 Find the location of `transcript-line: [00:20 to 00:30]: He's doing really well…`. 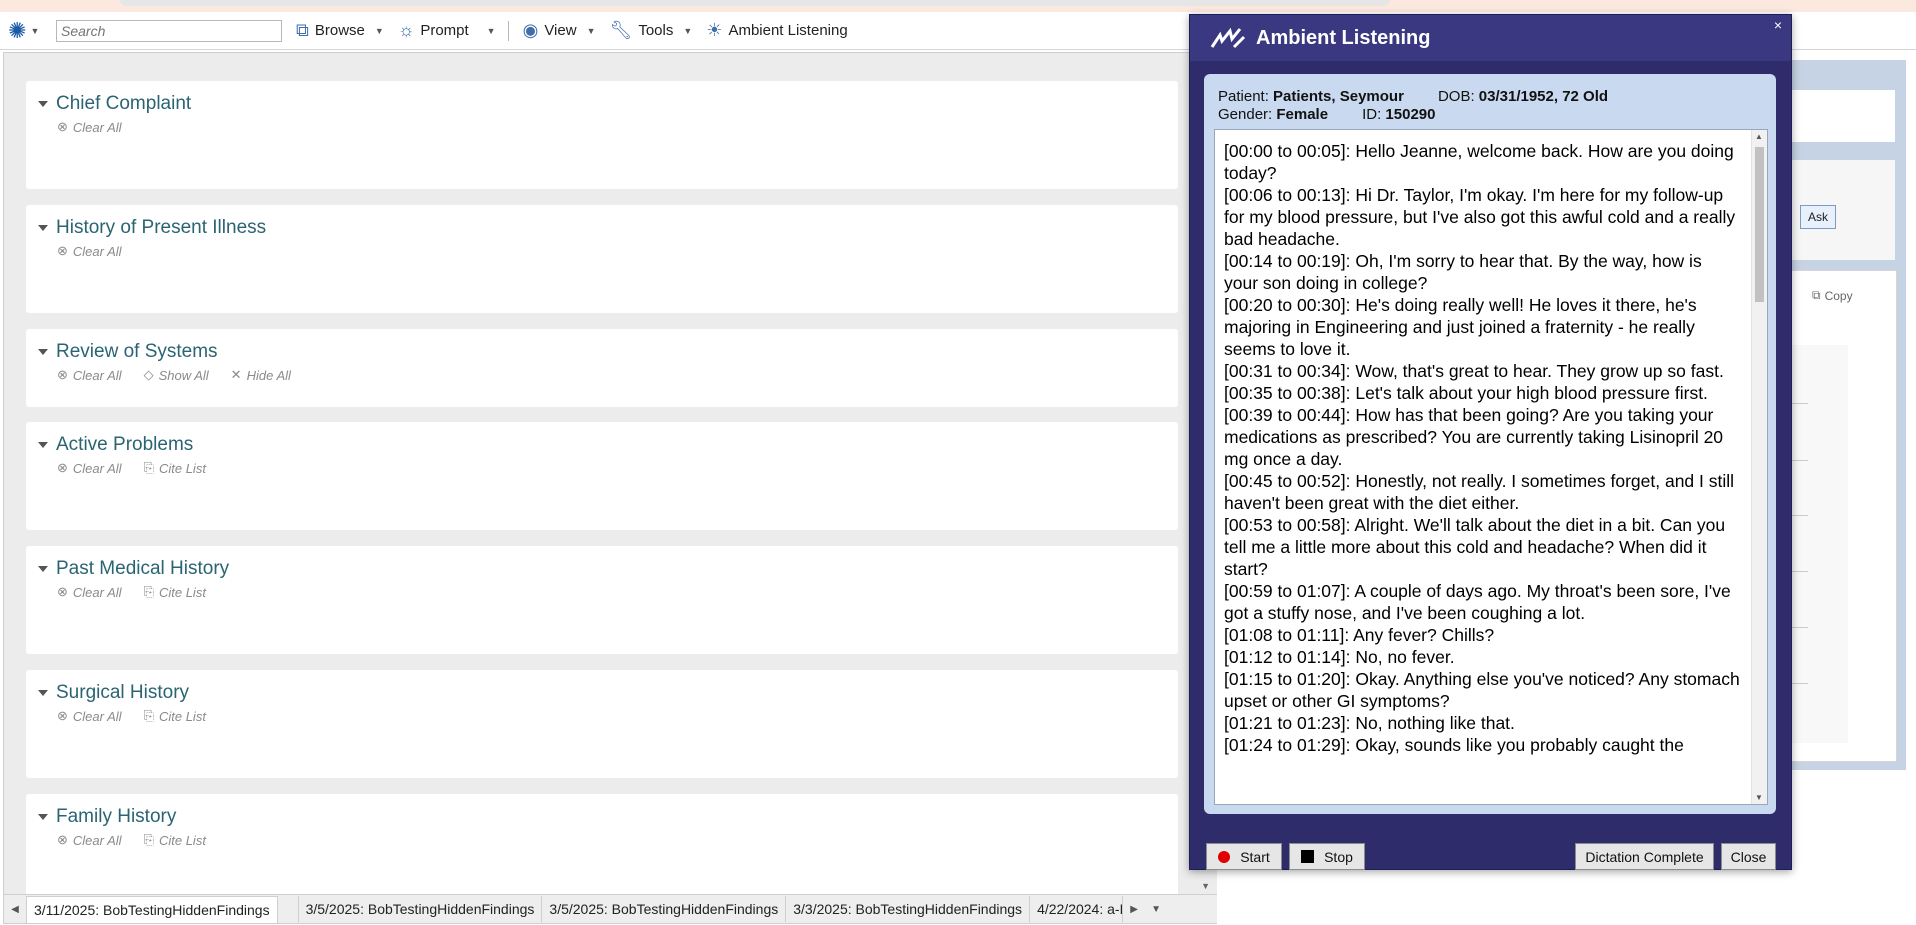

transcript-line: [00:20 to 00:30]: He's doing really well… is located at coordinates (1460, 327).